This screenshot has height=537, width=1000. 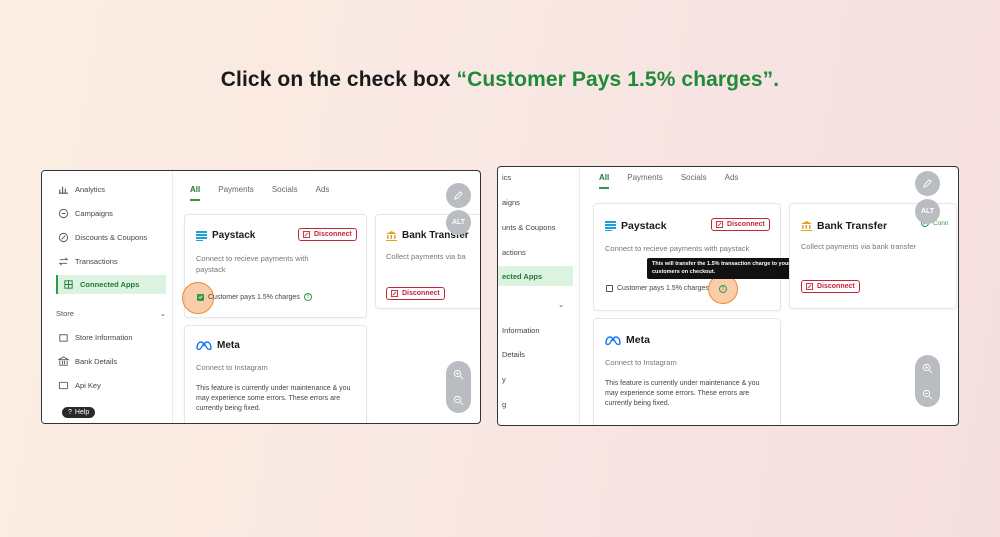 I want to click on customer-pays-checkbox-row: Customer pays 1.5% charges !, so click(x=254, y=297).